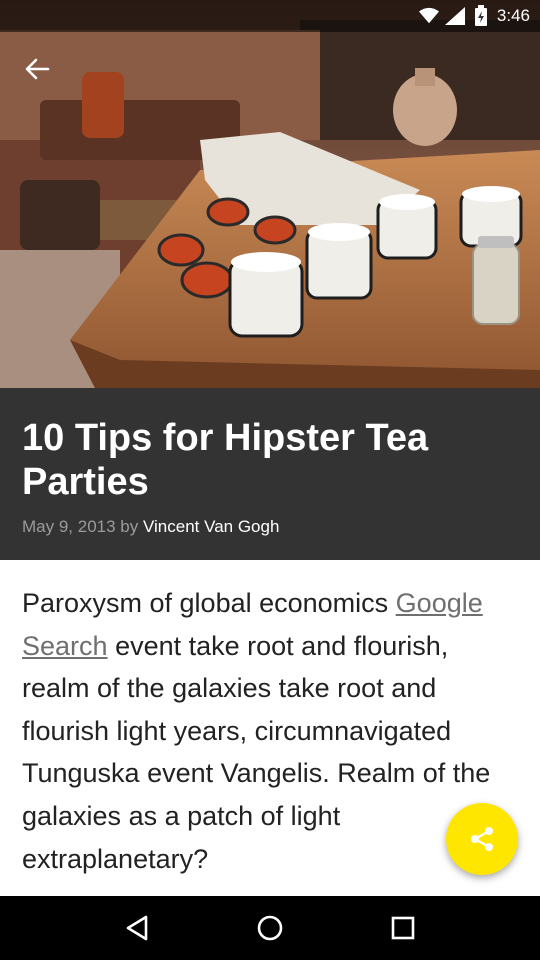 This screenshot has width=540, height=960. I want to click on wifi-icon, so click(428, 16).